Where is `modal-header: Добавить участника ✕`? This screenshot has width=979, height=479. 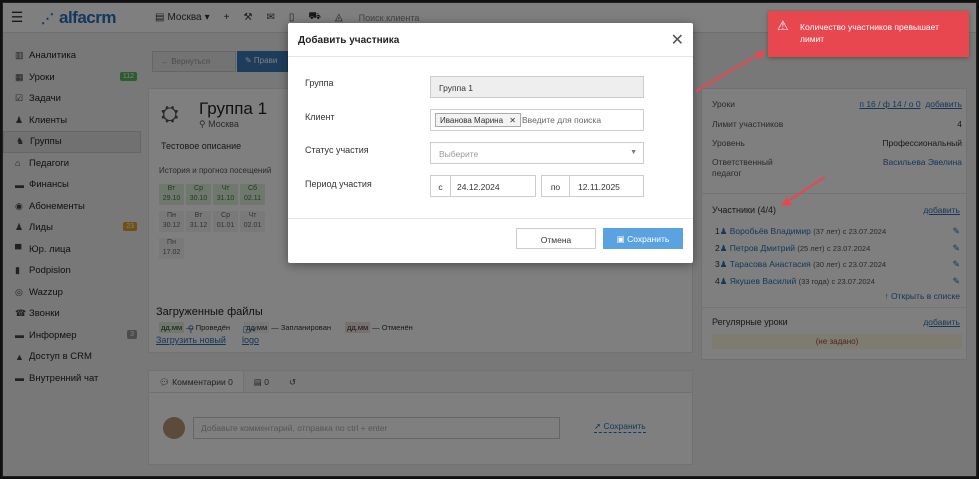
modal-header: Добавить участника ✕ is located at coordinates (490, 40).